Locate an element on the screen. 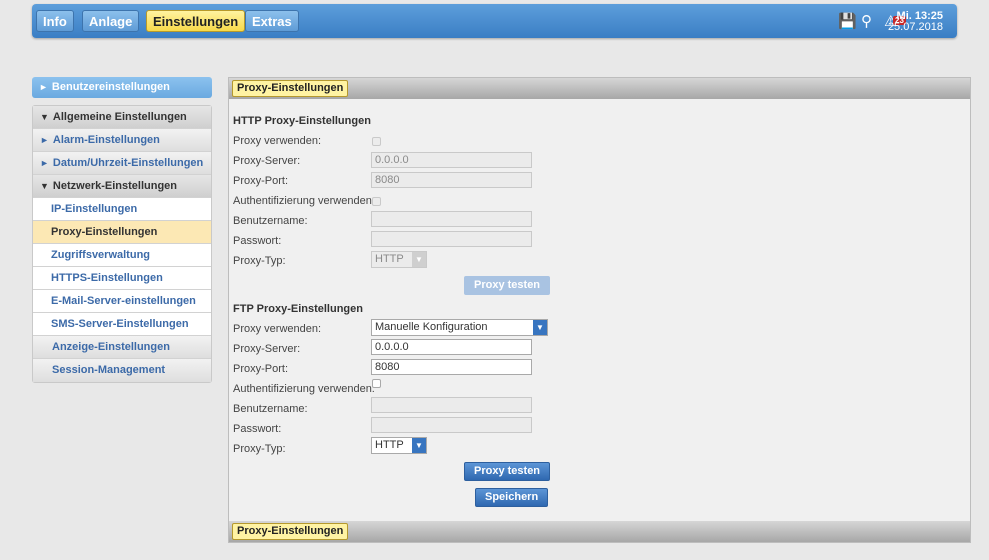 The image size is (989, 560). clock: Mi. 13:25 25.07.2018 is located at coordinates (915, 22).